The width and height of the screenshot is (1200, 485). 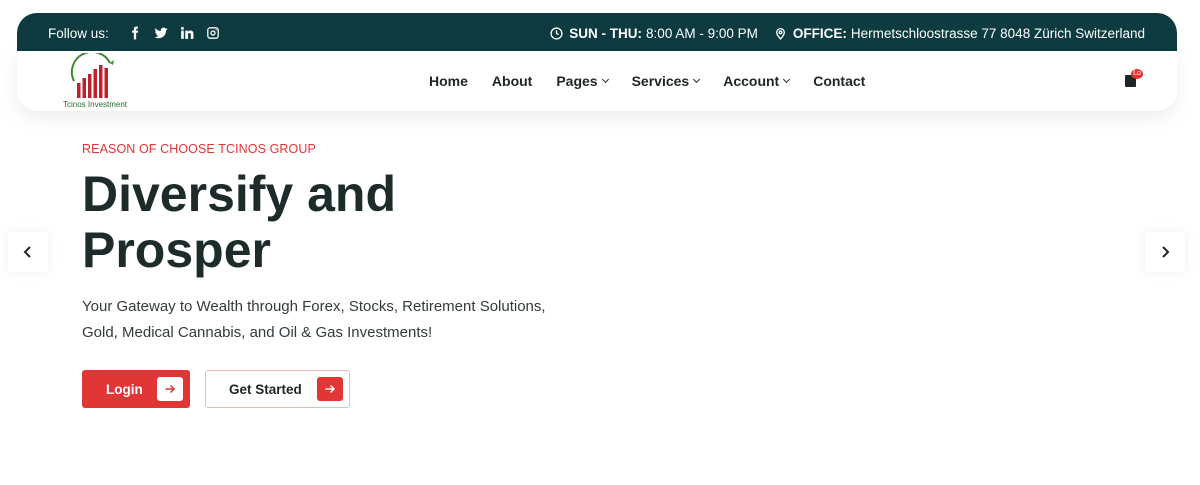 What do you see at coordinates (239, 222) in the screenshot?
I see `hero-title: Diversify and Prosper` at bounding box center [239, 222].